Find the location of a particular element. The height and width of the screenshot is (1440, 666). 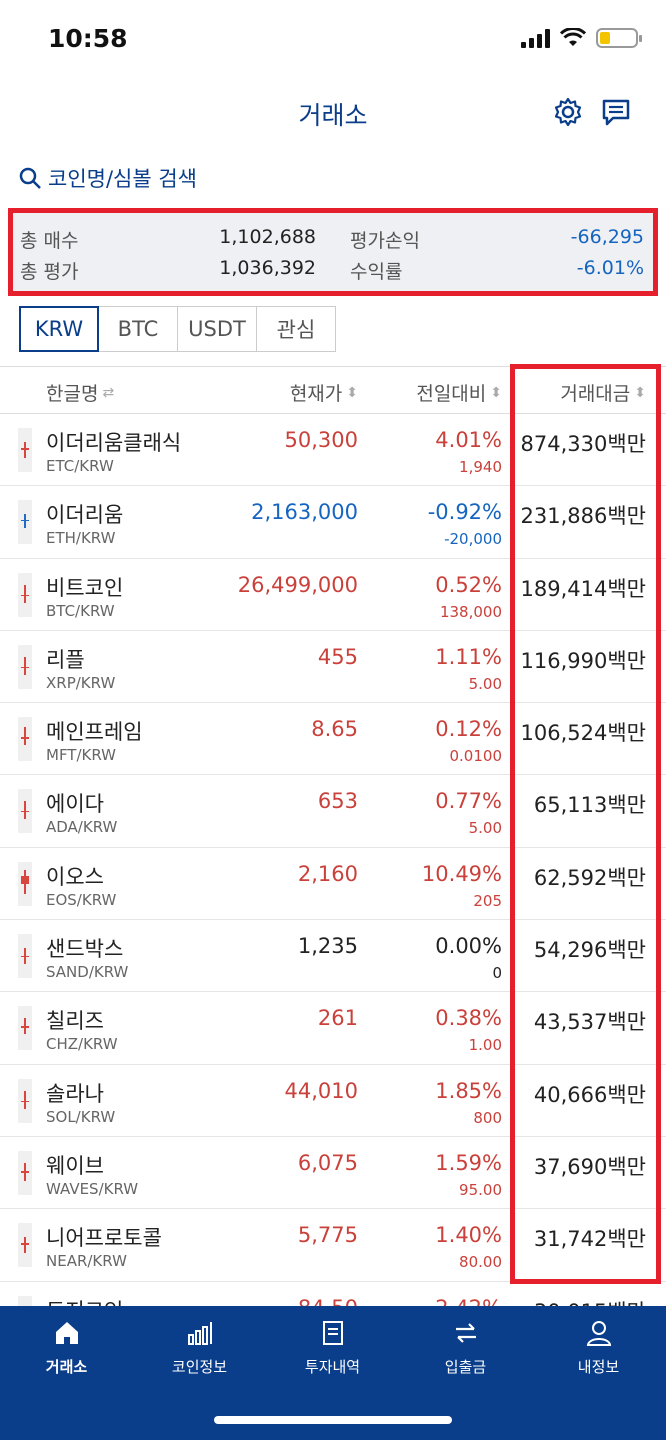

change-percent: 1.40% is located at coordinates (468, 1235).